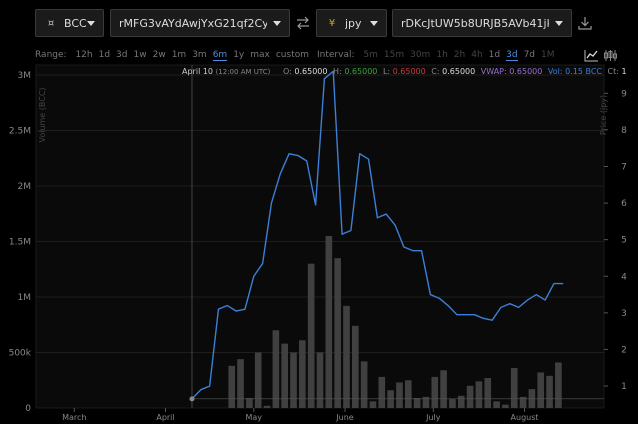 The image size is (638, 424). Describe the element at coordinates (624, 131) in the screenshot. I see `price-tick-label: 8` at that location.